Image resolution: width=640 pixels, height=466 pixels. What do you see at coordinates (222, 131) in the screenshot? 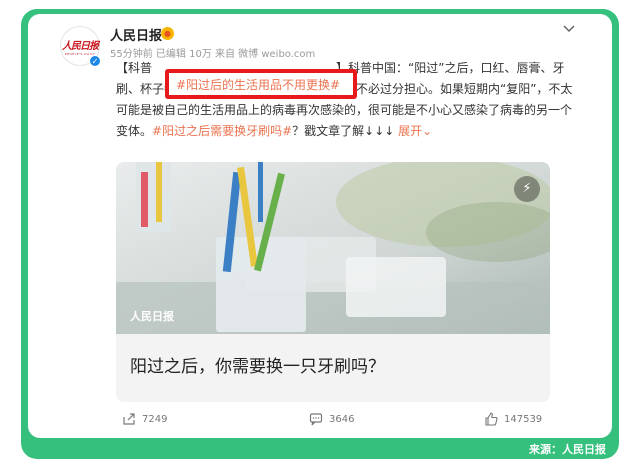
I see `hashtag-link: #阳过之后需要换牙刷吗#` at bounding box center [222, 131].